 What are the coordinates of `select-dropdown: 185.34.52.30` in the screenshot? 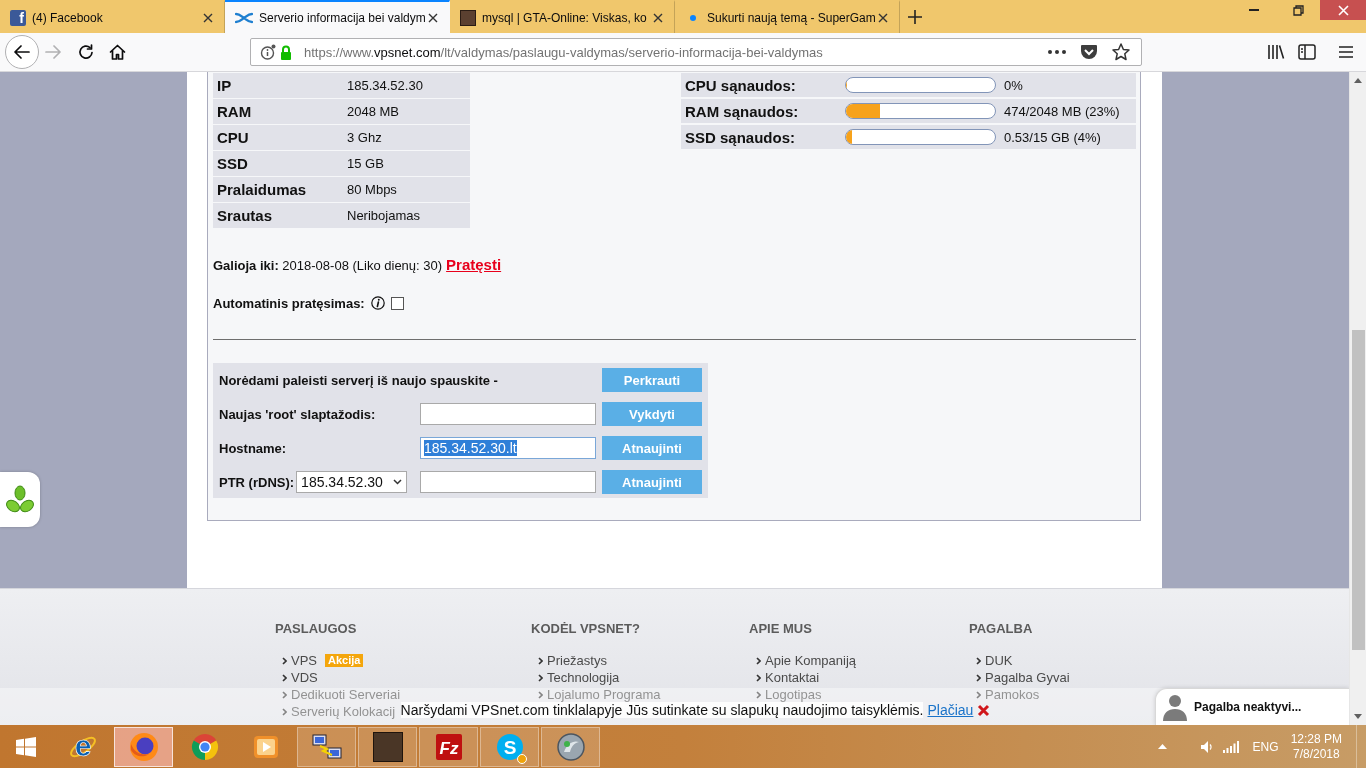 It's located at (352, 482).